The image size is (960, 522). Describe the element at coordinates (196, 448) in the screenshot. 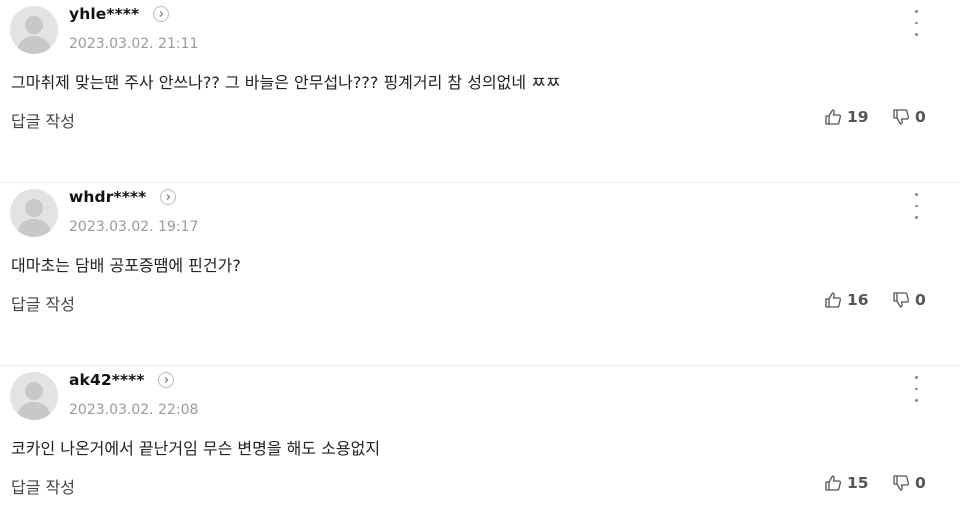

I see `comment-text: 코카인 나온거에서 끝난거임 무슨 변명을 해도 소용없지` at that location.